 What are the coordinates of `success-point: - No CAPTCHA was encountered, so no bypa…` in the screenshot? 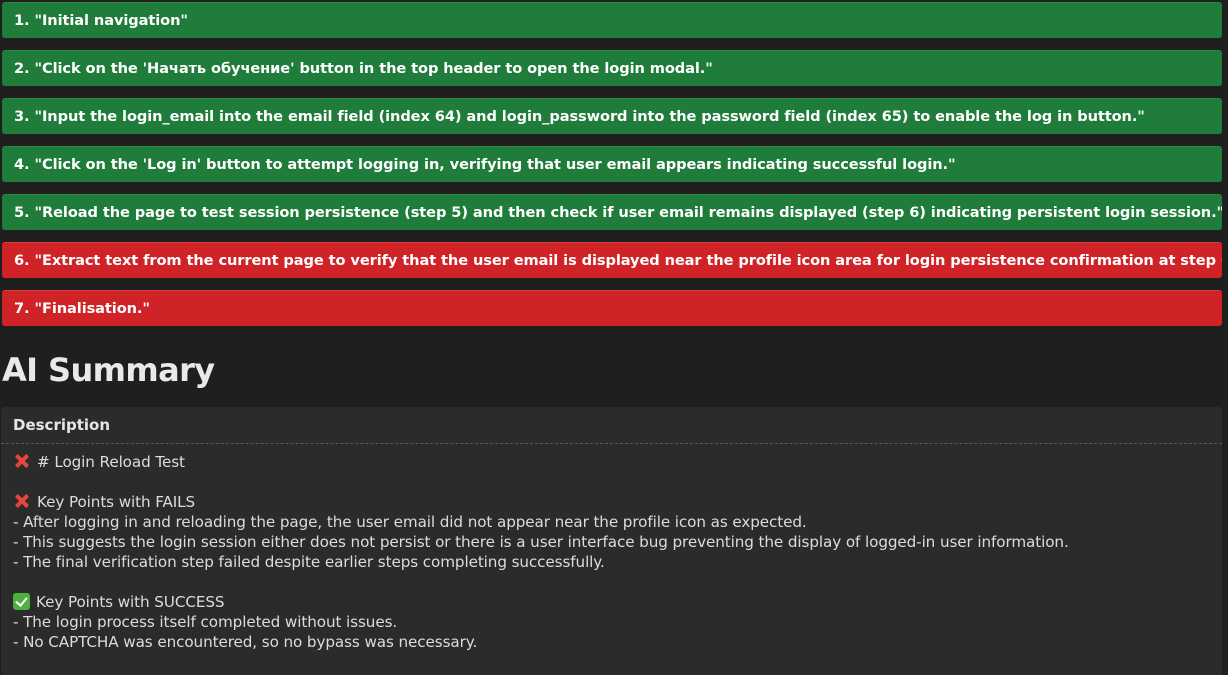 It's located at (245, 642).